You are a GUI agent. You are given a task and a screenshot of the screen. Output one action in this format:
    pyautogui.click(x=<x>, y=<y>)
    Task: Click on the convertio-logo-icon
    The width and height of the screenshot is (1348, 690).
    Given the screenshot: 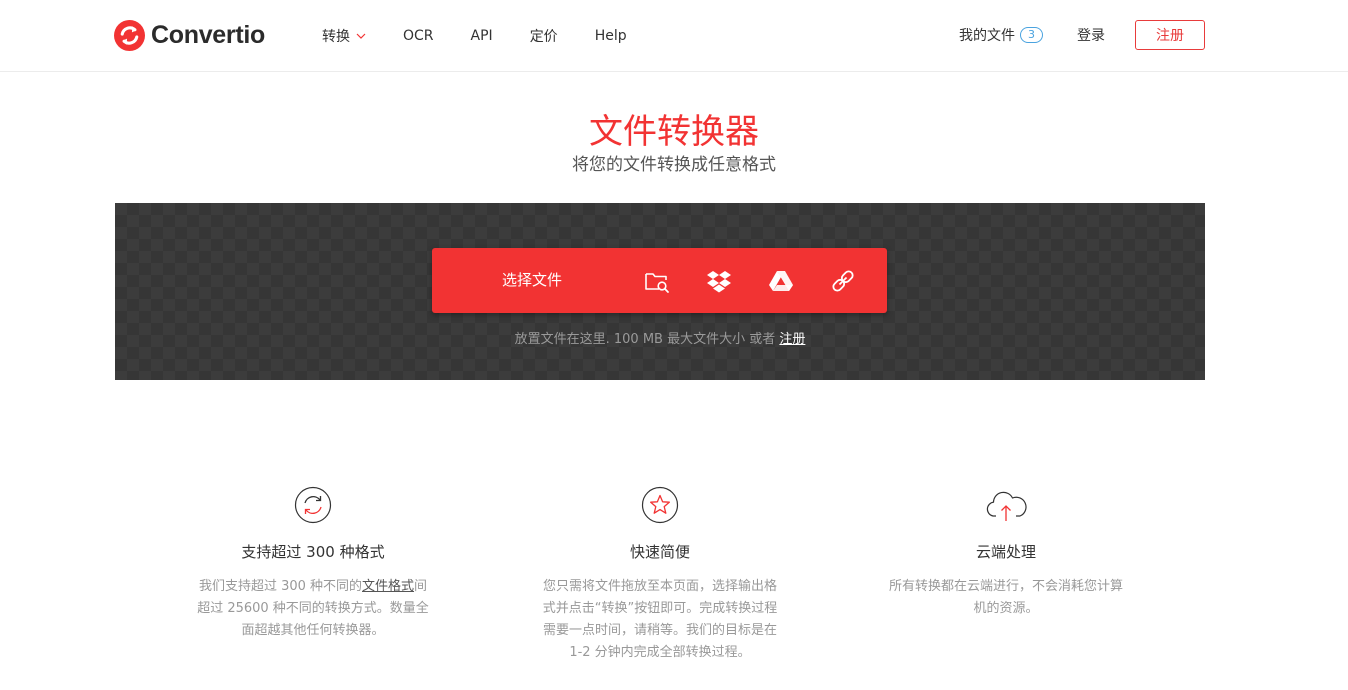 What is the action you would take?
    pyautogui.click(x=129, y=35)
    